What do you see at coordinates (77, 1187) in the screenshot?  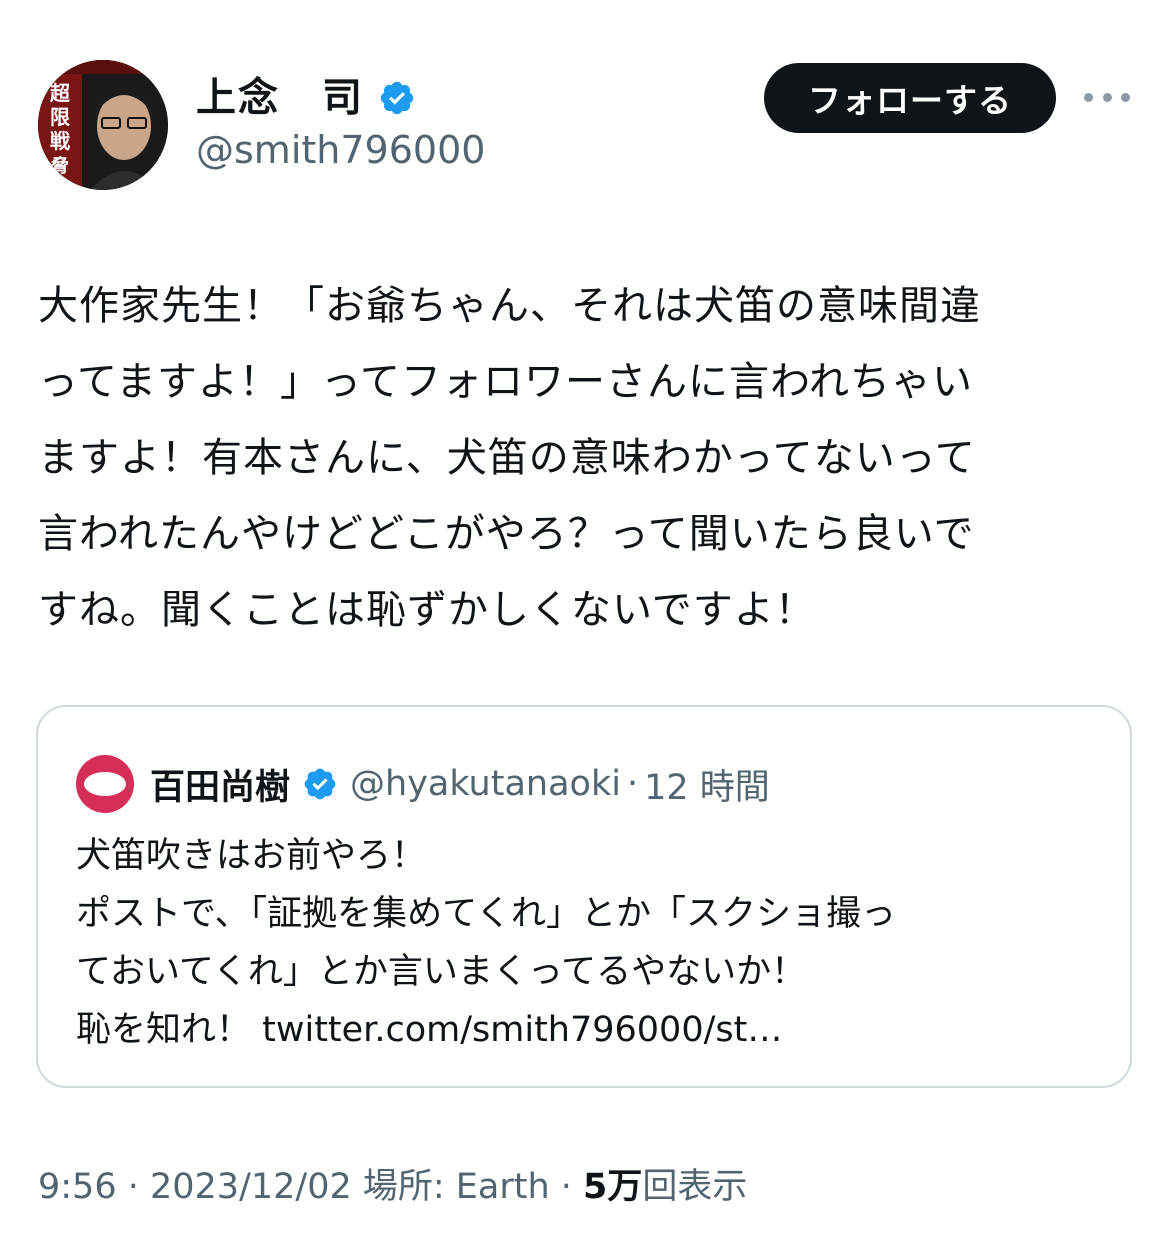 I see `tweet-time: 9:56` at bounding box center [77, 1187].